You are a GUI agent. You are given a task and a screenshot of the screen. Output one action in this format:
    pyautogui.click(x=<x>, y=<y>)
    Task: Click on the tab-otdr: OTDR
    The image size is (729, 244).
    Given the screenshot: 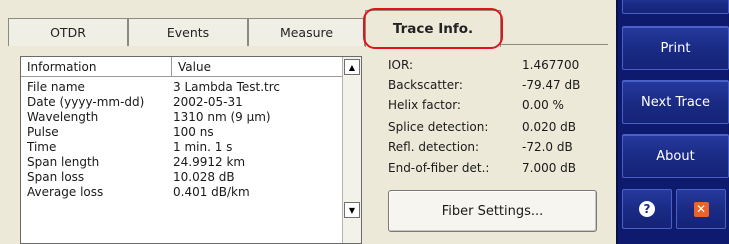 What is the action you would take?
    pyautogui.click(x=68, y=32)
    